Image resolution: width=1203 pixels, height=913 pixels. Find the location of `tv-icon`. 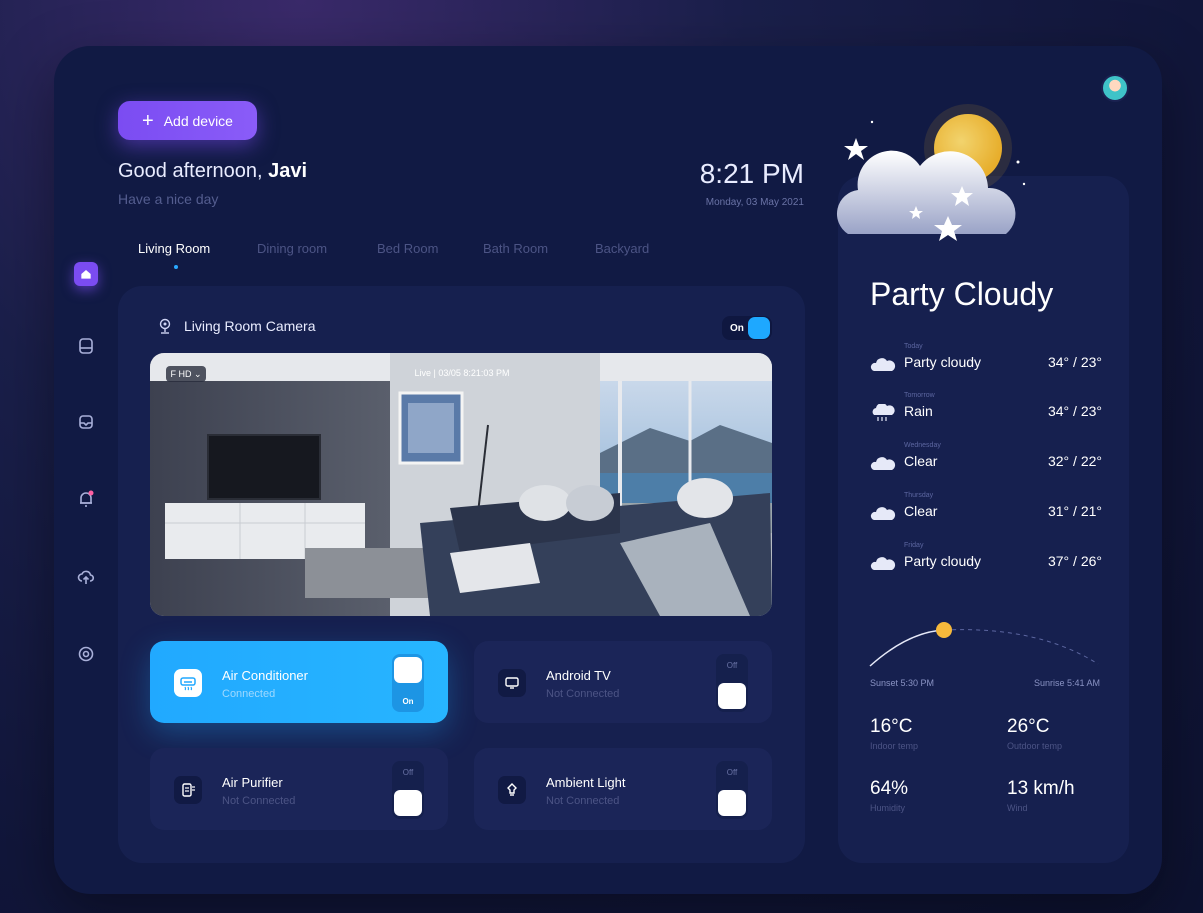

tv-icon is located at coordinates (512, 683).